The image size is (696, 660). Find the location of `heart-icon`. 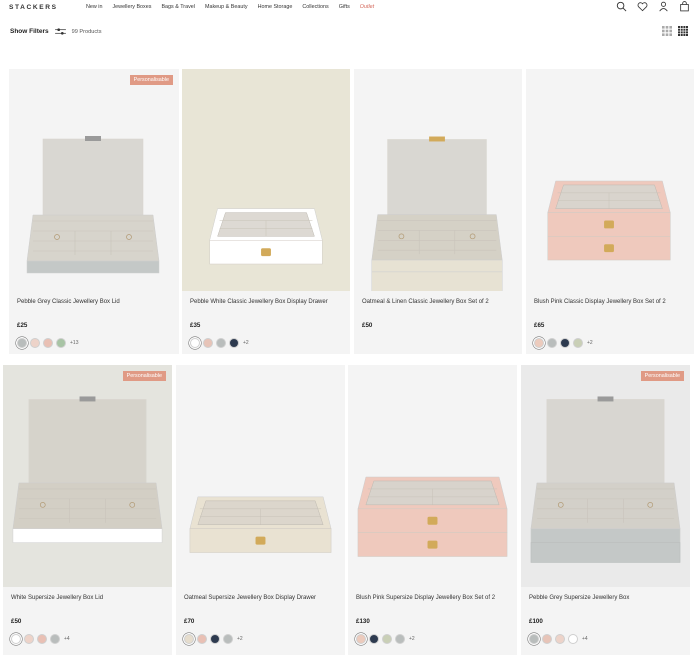

heart-icon is located at coordinates (642, 6).